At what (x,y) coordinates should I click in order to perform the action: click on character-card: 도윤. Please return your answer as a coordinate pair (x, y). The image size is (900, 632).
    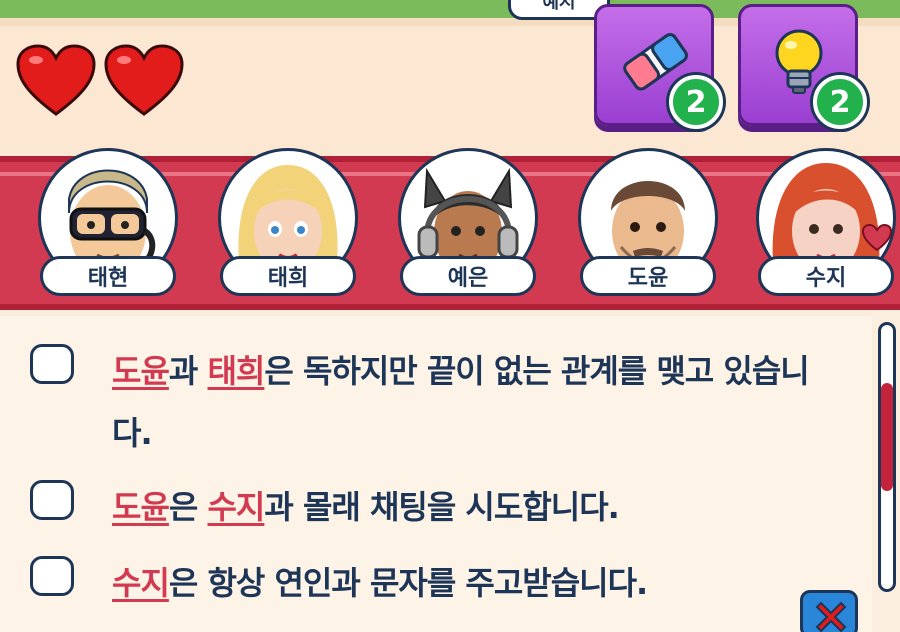
    Looking at the image, I should click on (648, 229).